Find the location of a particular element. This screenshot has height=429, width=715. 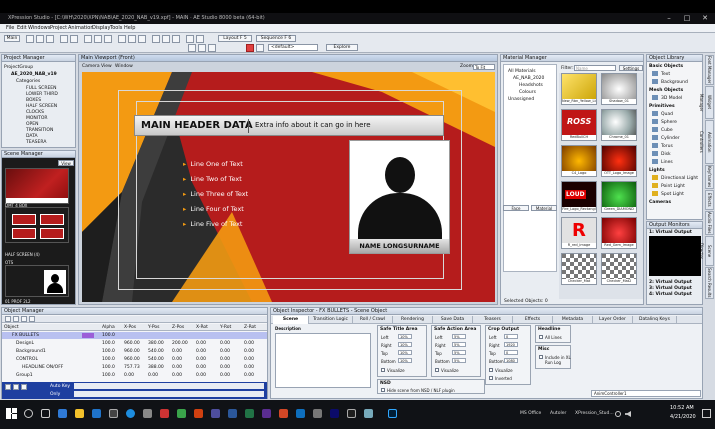

category-item: MONITOR is located at coordinates (37, 118).